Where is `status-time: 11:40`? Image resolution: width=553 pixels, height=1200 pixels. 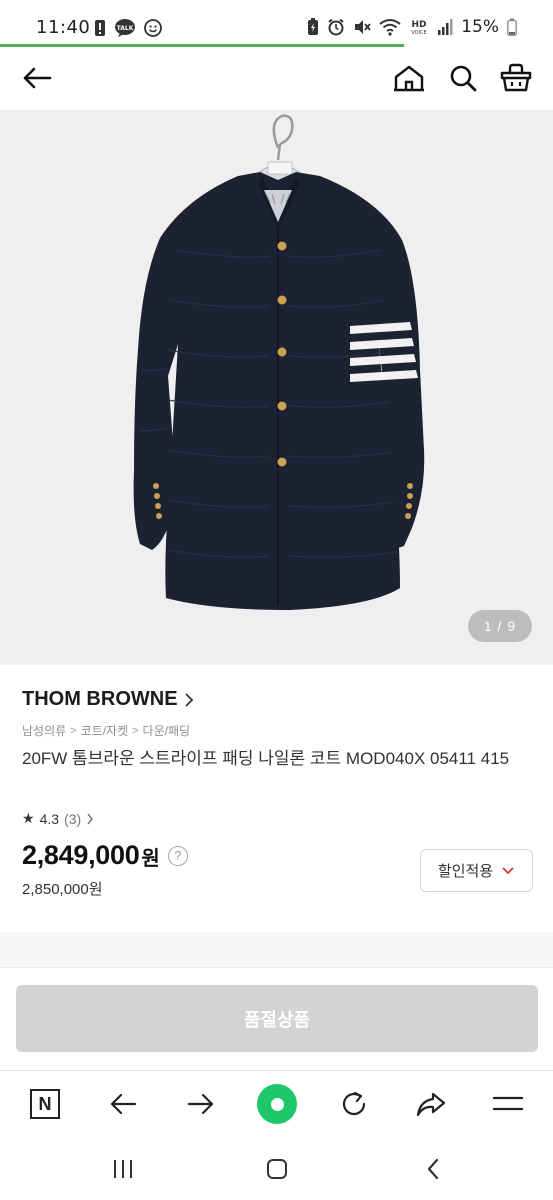
status-time: 11:40 is located at coordinates (63, 27).